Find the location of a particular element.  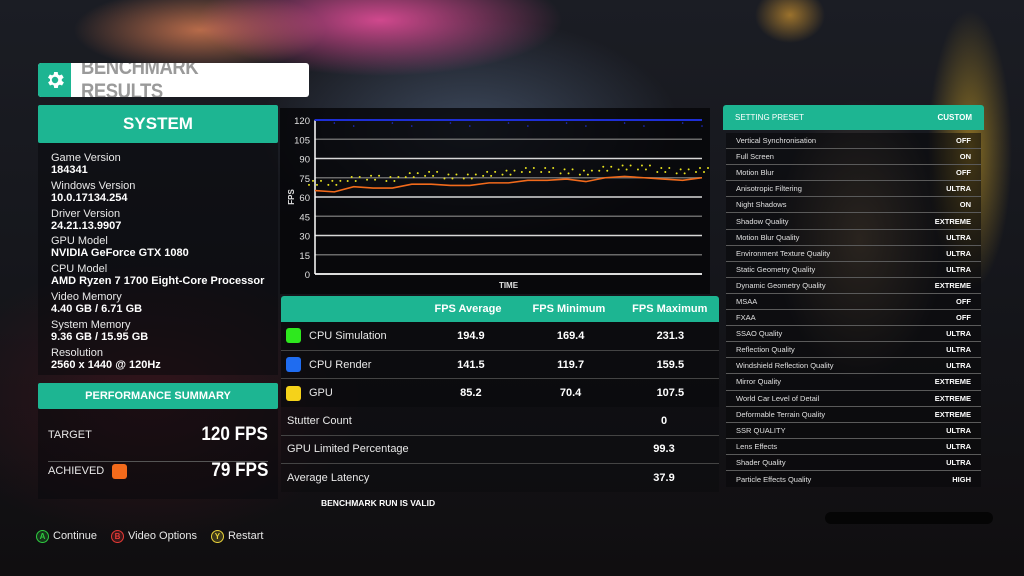

setting-name: Mirror Quality is located at coordinates (759, 382).